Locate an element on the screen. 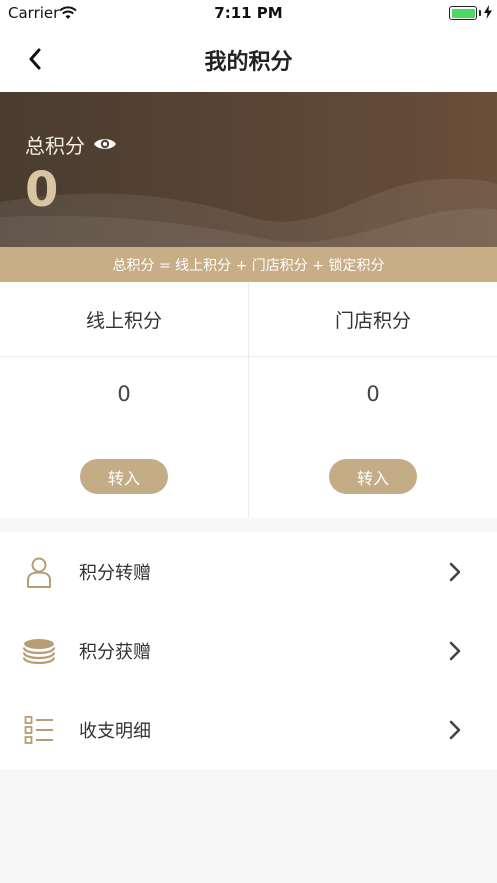  store-points-column: 门店积分 0 转入 is located at coordinates (372, 400).